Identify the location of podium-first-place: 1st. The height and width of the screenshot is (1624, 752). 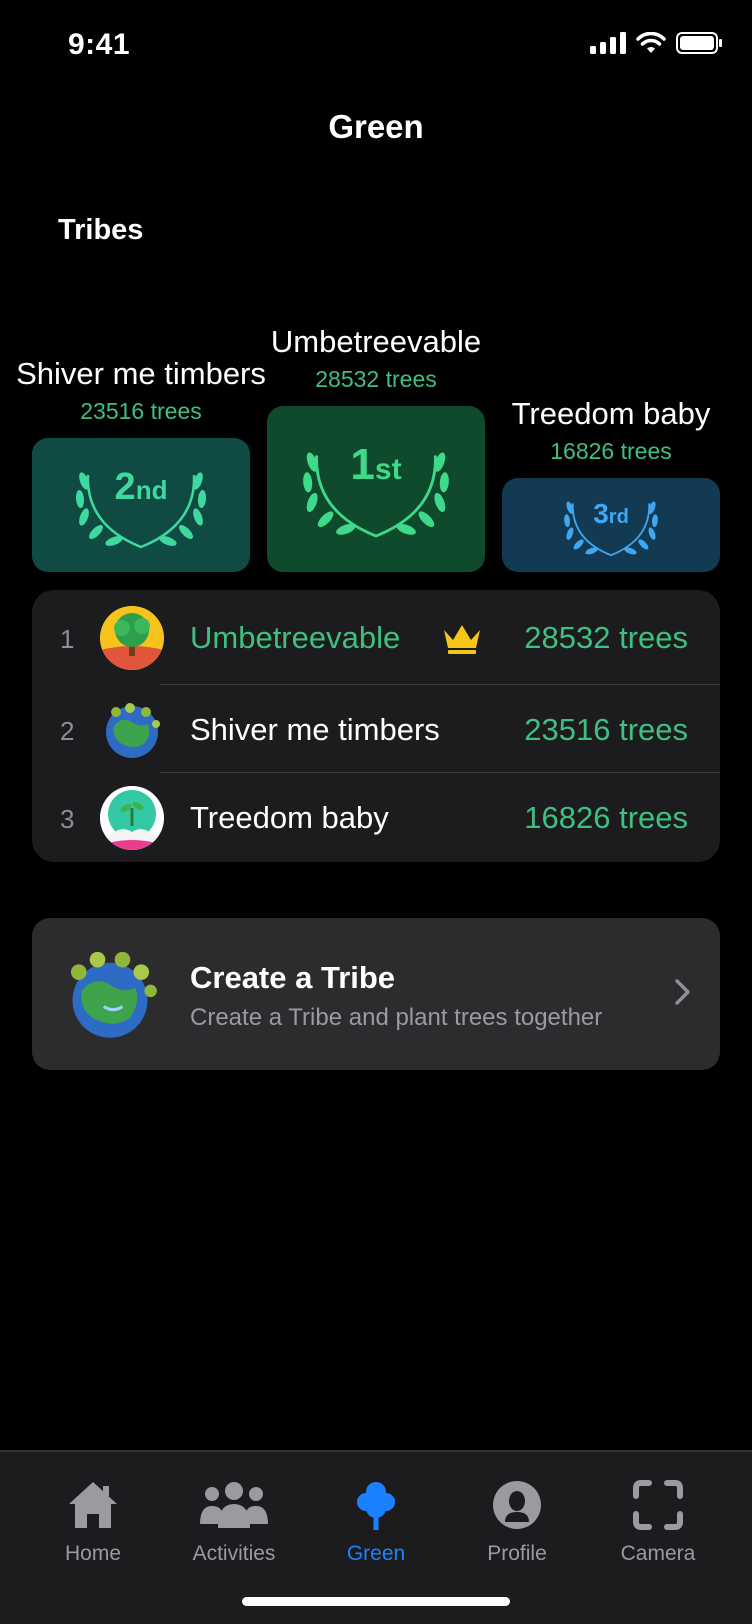
(376, 465).